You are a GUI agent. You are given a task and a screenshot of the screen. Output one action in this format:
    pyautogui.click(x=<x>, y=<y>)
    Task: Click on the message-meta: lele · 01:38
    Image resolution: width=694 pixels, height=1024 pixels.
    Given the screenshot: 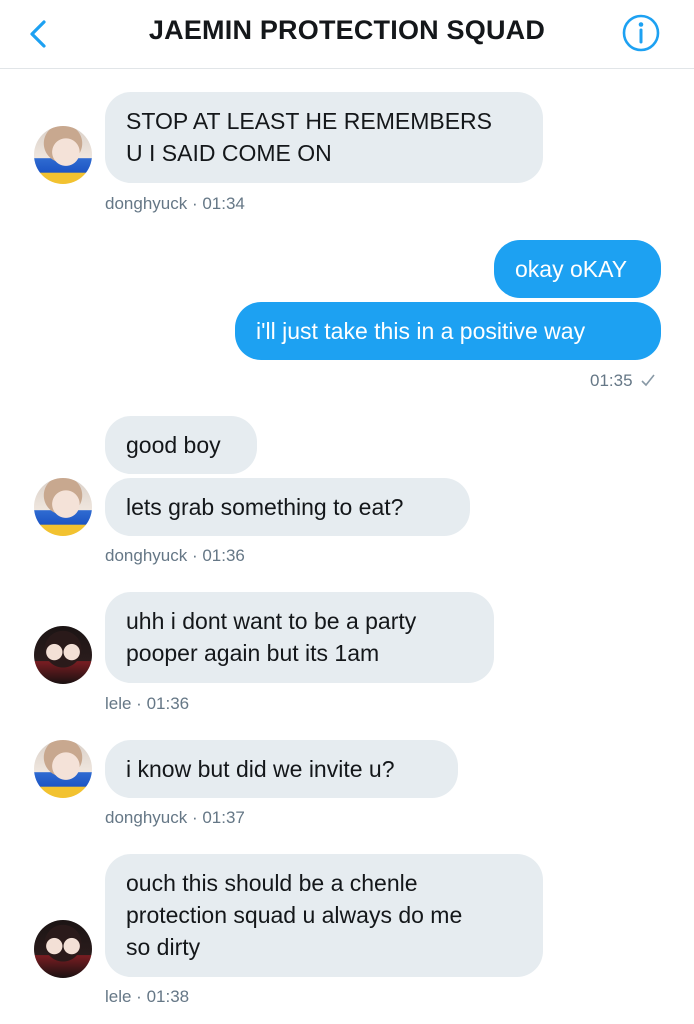 What is the action you would take?
    pyautogui.click(x=147, y=996)
    